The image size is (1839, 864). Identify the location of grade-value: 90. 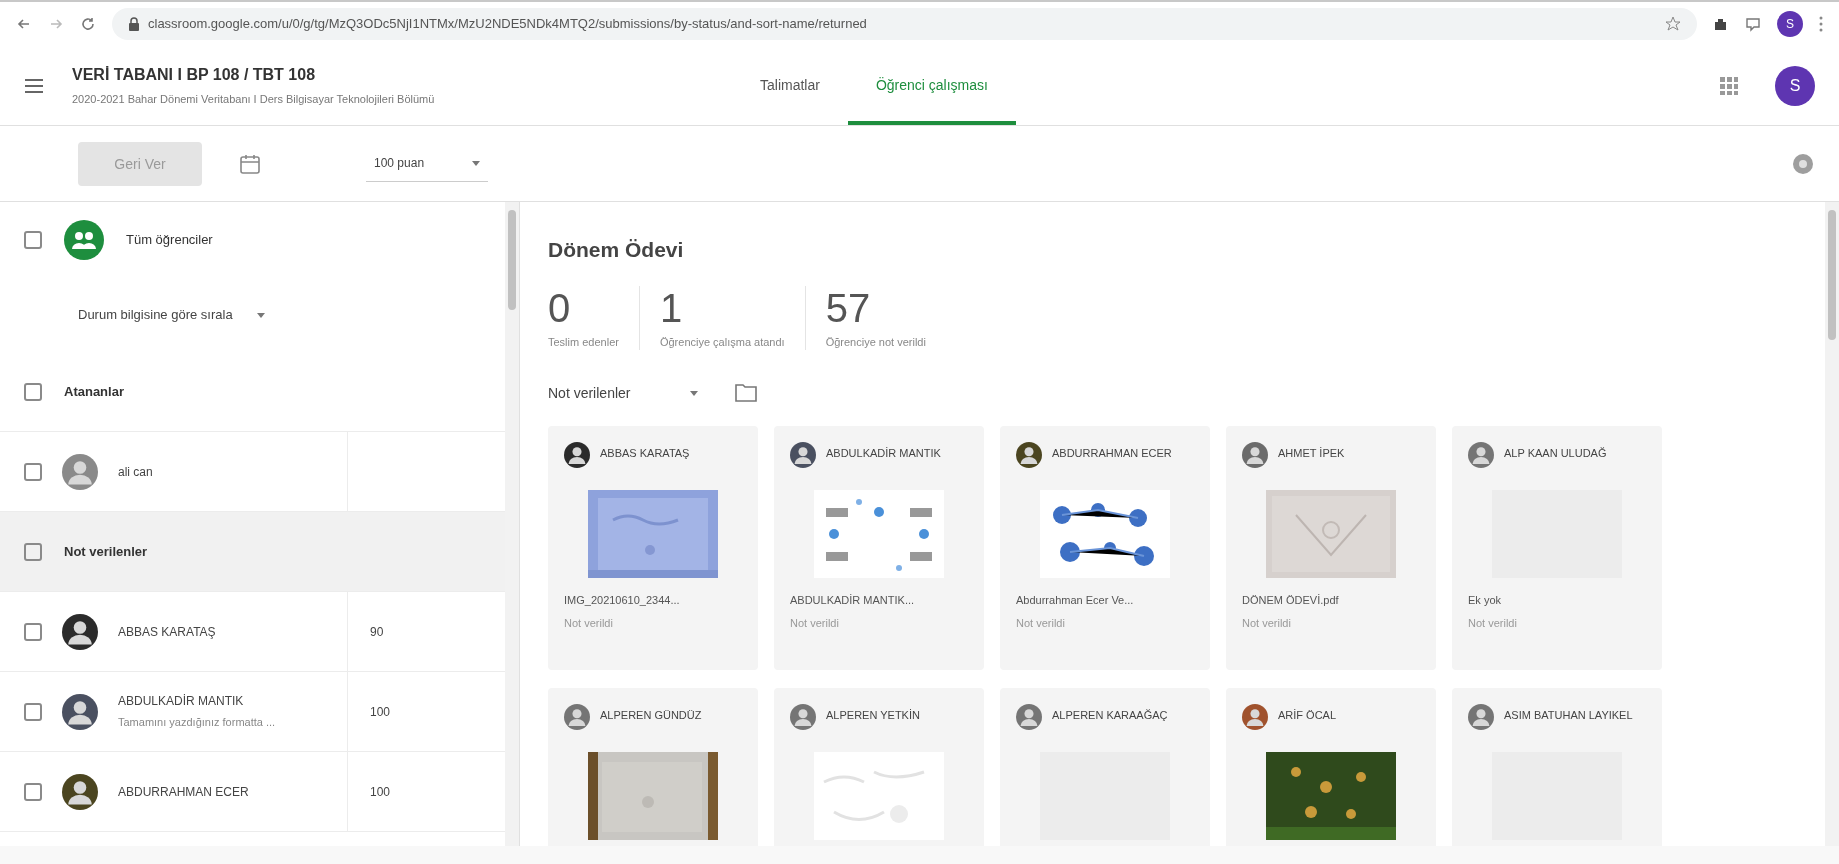
(377, 631).